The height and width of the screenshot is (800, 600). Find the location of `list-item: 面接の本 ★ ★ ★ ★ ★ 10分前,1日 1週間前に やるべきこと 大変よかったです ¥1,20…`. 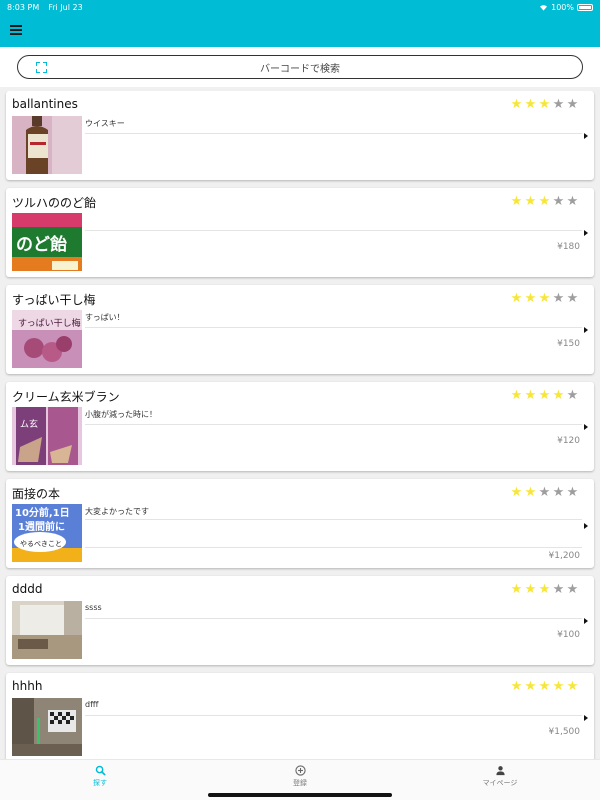

list-item: 面接の本 ★ ★ ★ ★ ★ 10分前,1日 1週間前に やるべきこと 大変よかったです ¥1,20… is located at coordinates (300, 523).